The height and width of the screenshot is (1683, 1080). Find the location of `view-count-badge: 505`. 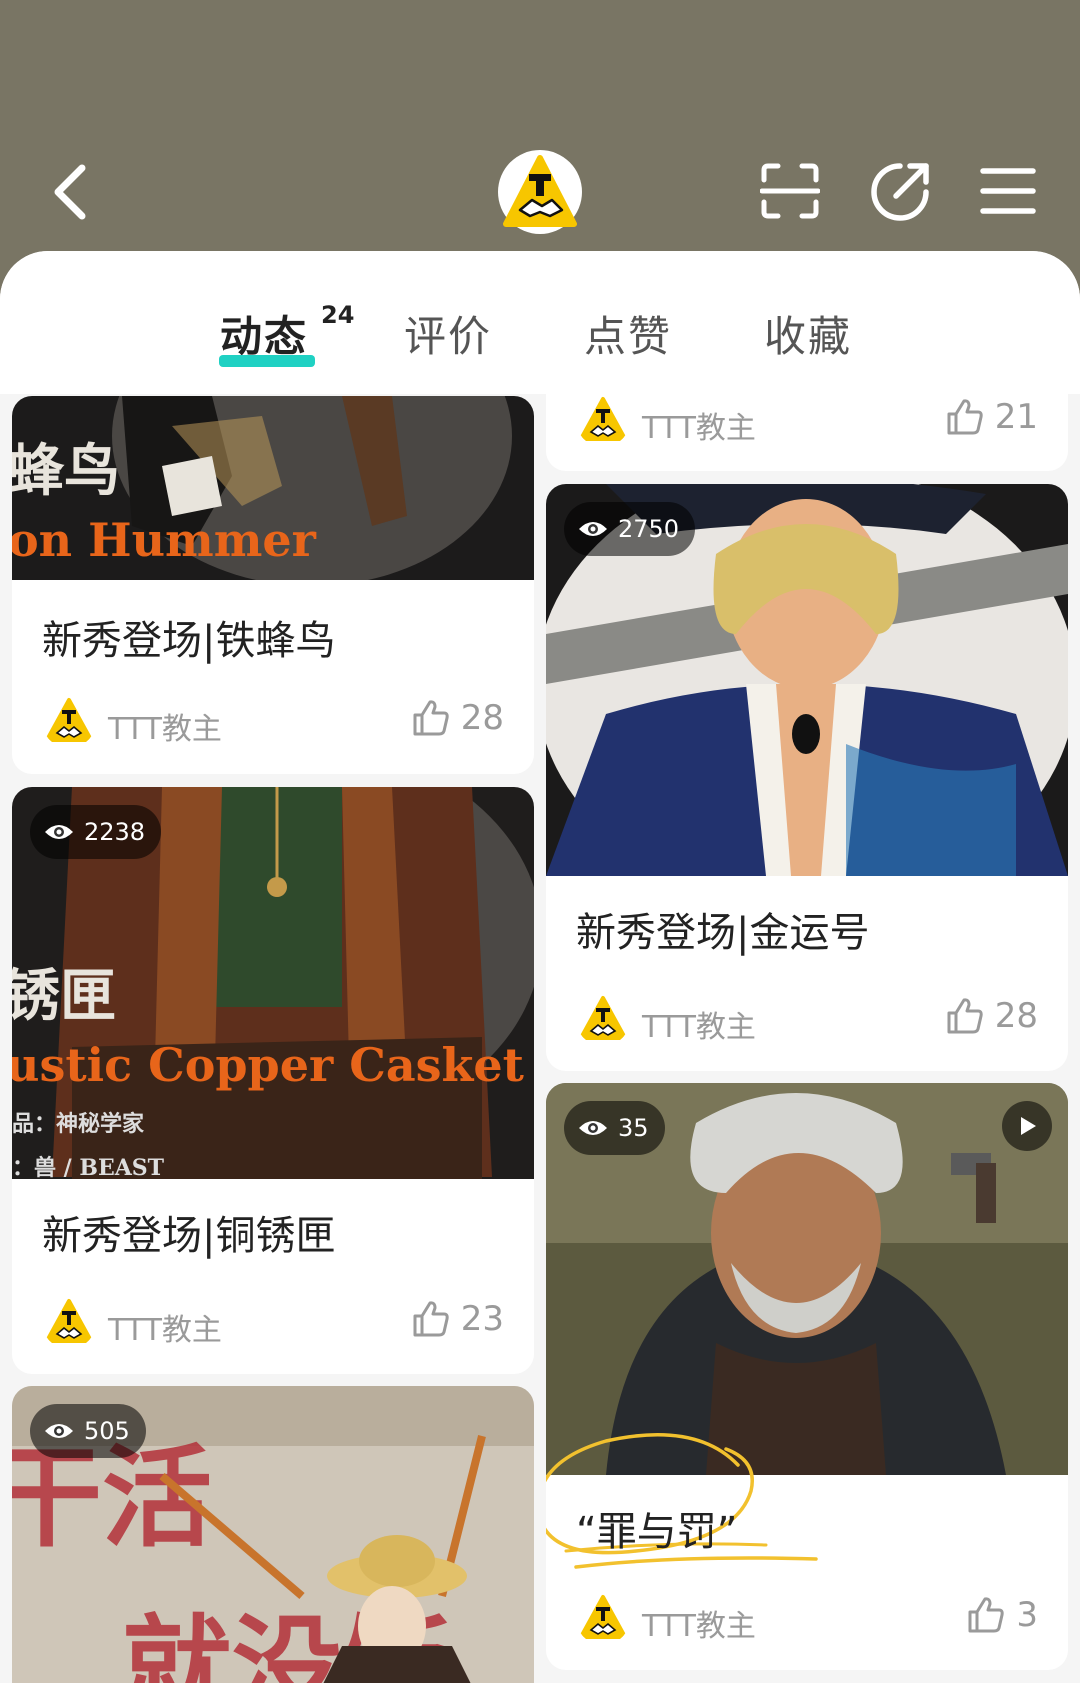

view-count-badge: 505 is located at coordinates (88, 1431).